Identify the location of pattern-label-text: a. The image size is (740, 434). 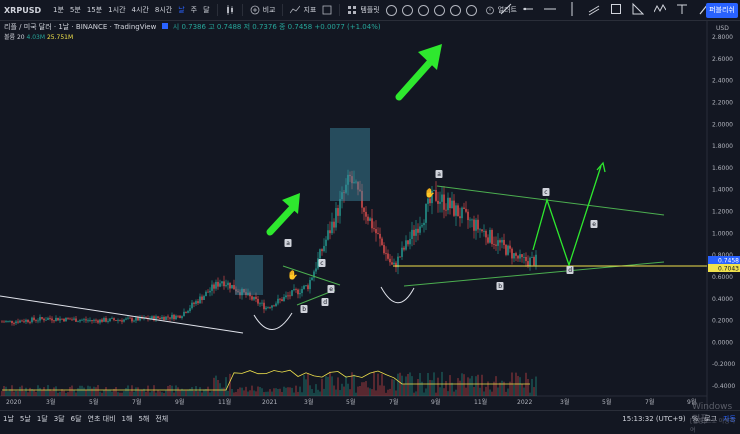
(439, 174).